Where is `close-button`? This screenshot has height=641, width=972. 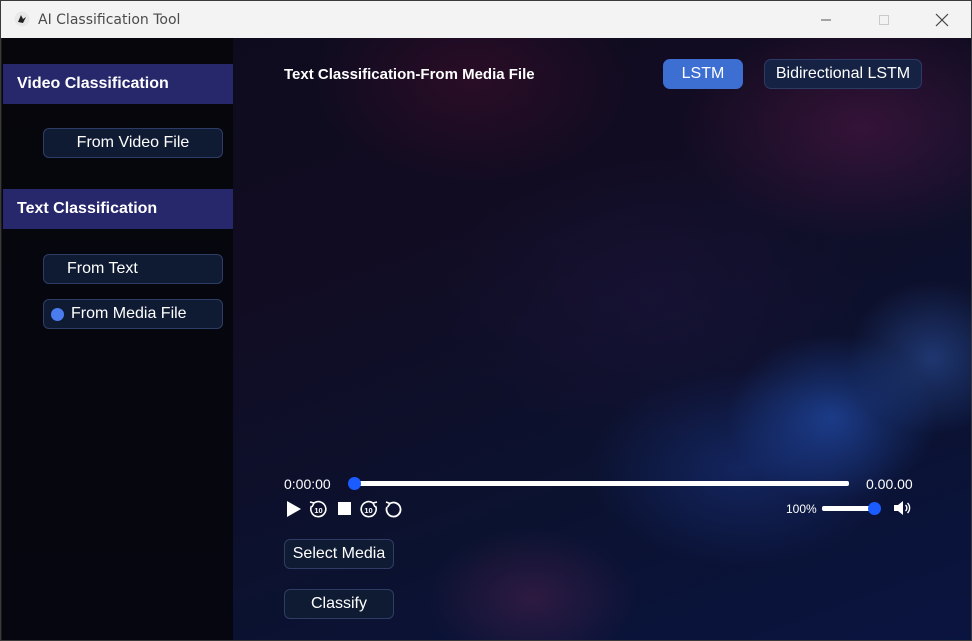 close-button is located at coordinates (942, 19).